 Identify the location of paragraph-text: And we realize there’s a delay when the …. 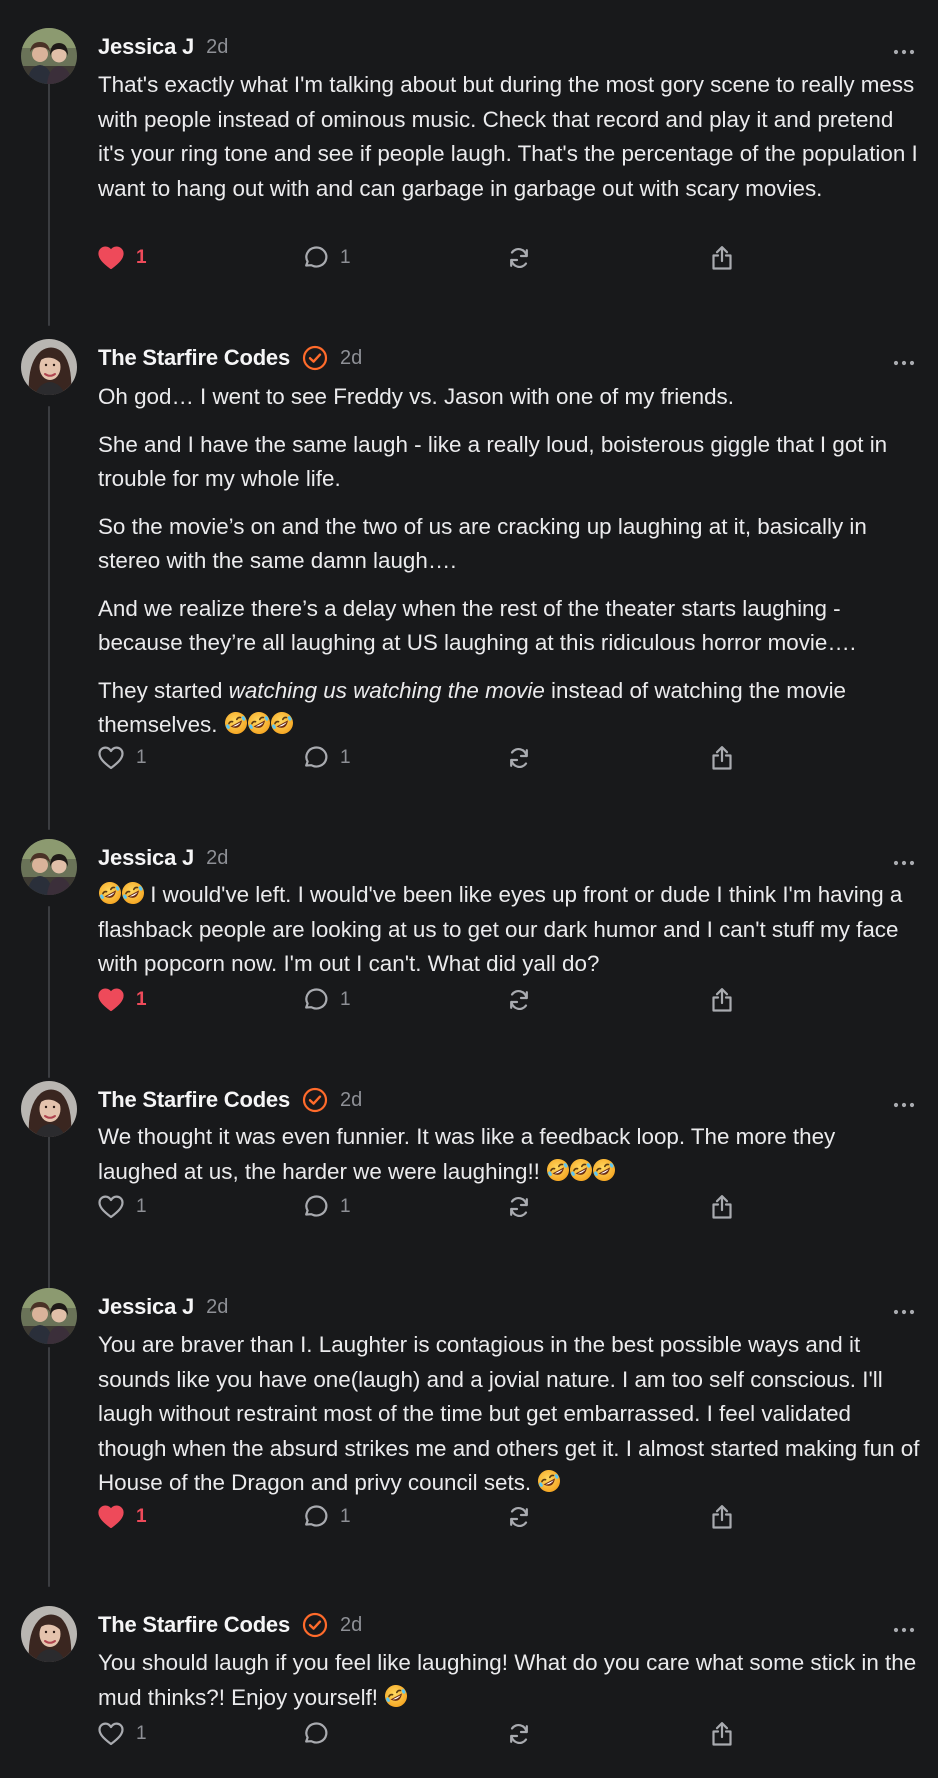
(477, 625).